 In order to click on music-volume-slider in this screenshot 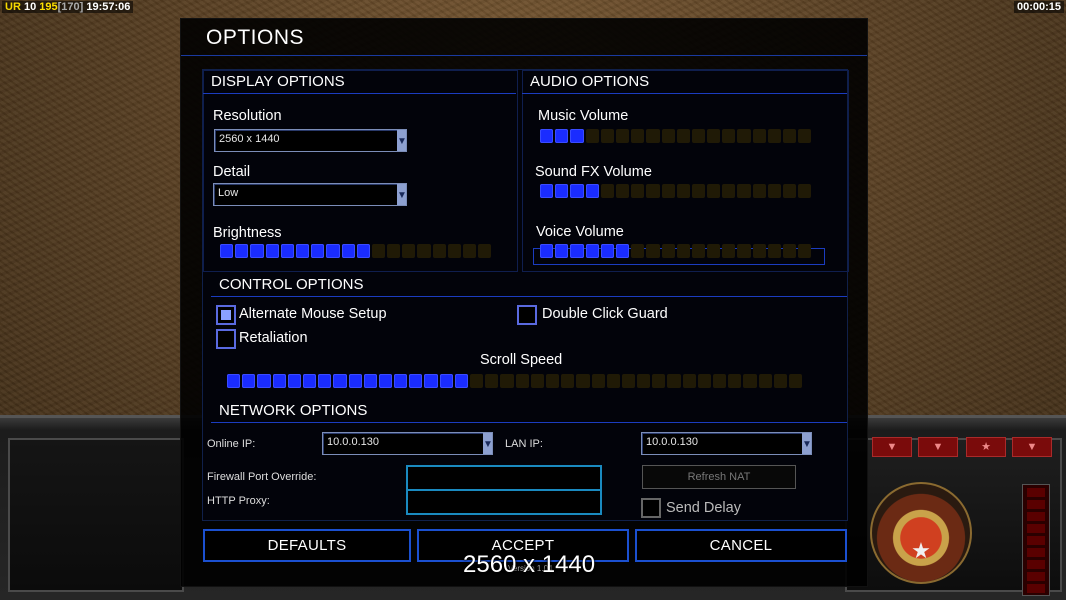, I will do `click(676, 136)`.